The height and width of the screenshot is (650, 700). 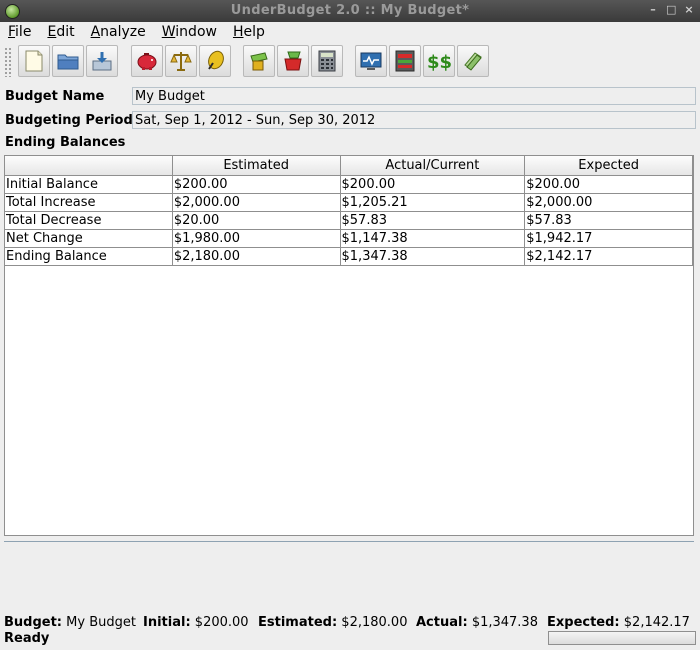 I want to click on table-row: Net Change $1,980.00 $1,147.38 $1,942.17, so click(x=349, y=238).